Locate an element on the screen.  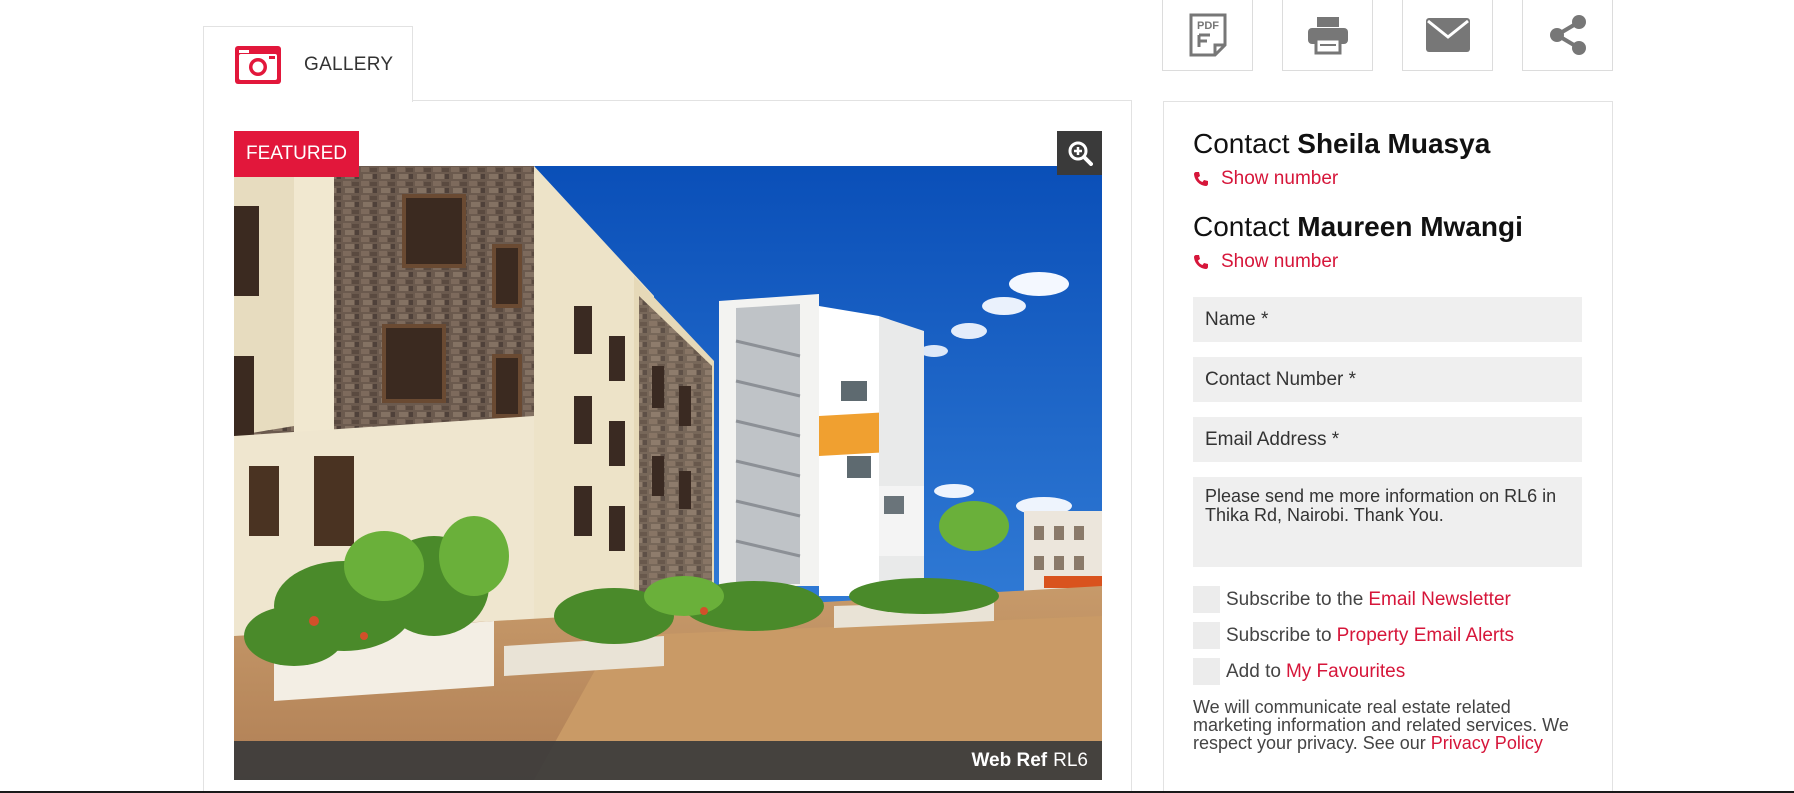
contact-heading-1: Contact Sheila Muasya is located at coordinates (1341, 144).